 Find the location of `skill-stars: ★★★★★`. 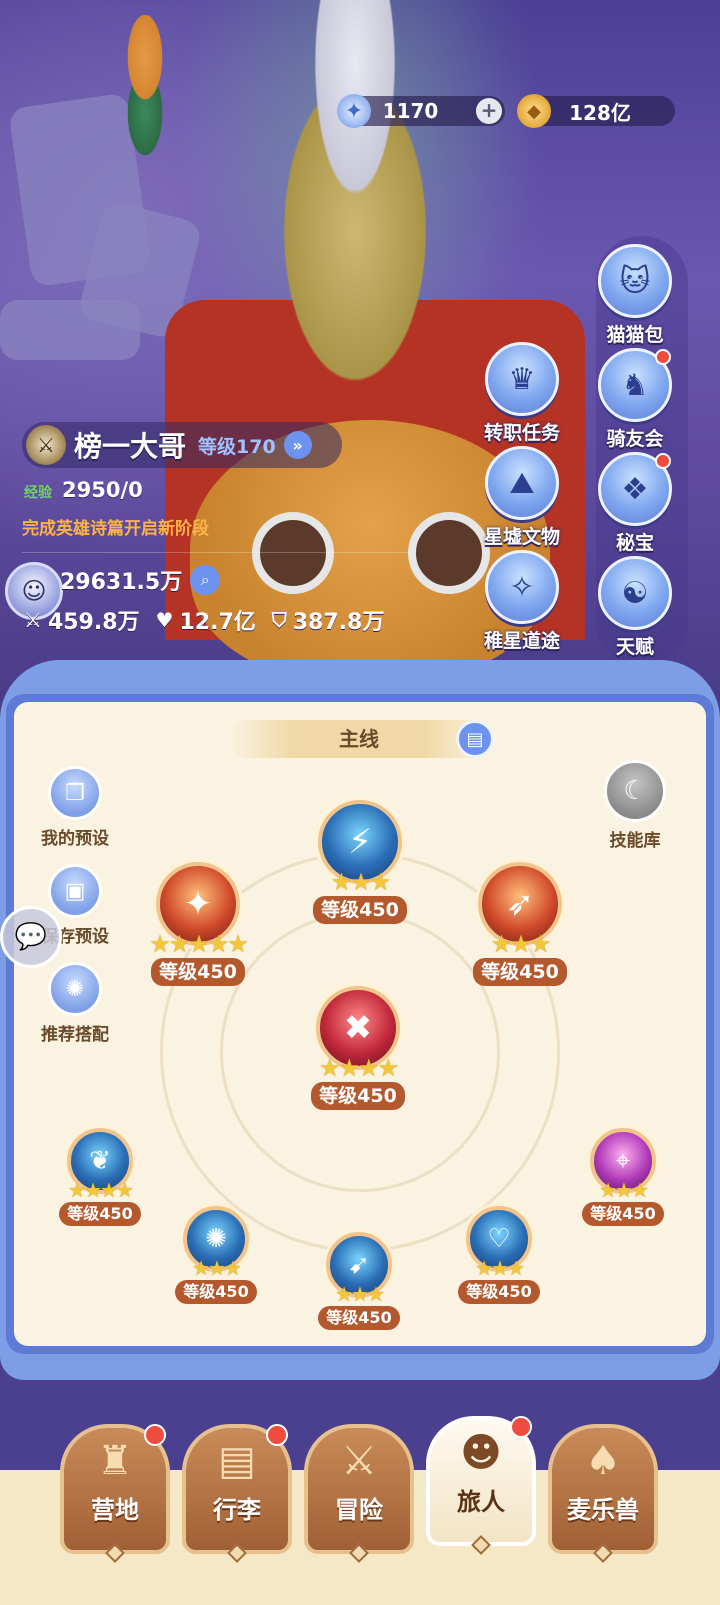

skill-stars: ★★★★★ is located at coordinates (199, 944).